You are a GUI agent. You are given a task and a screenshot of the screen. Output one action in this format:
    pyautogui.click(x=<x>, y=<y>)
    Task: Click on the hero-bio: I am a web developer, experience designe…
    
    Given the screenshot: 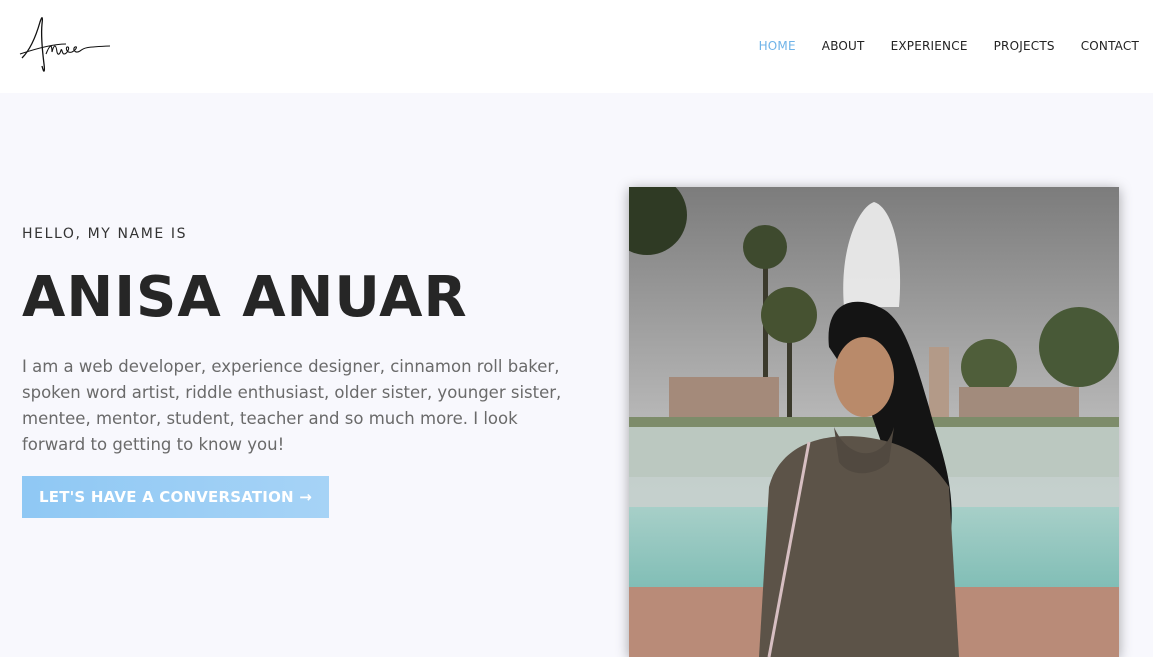 What is the action you would take?
    pyautogui.click(x=292, y=405)
    